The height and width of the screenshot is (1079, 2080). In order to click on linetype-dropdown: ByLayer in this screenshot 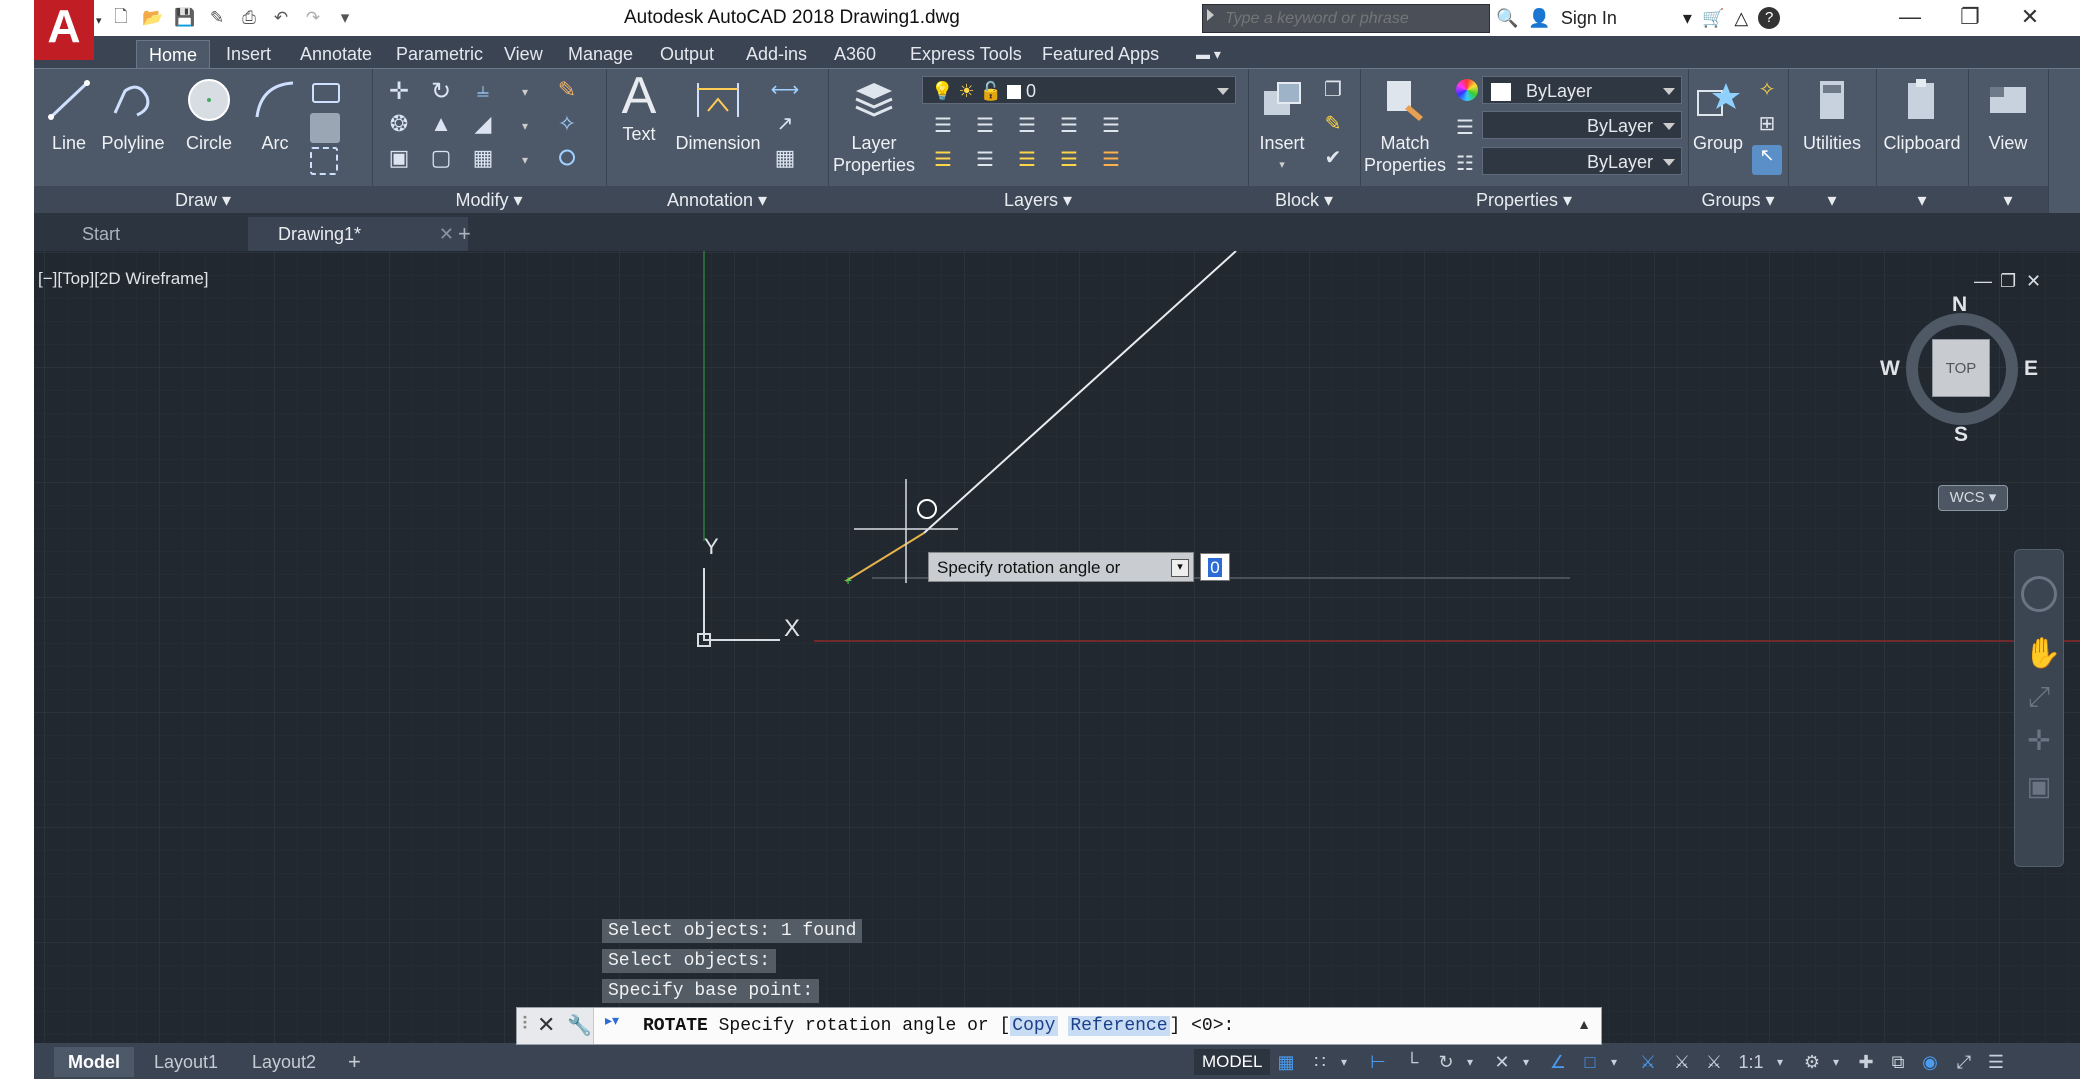, I will do `click(1582, 125)`.